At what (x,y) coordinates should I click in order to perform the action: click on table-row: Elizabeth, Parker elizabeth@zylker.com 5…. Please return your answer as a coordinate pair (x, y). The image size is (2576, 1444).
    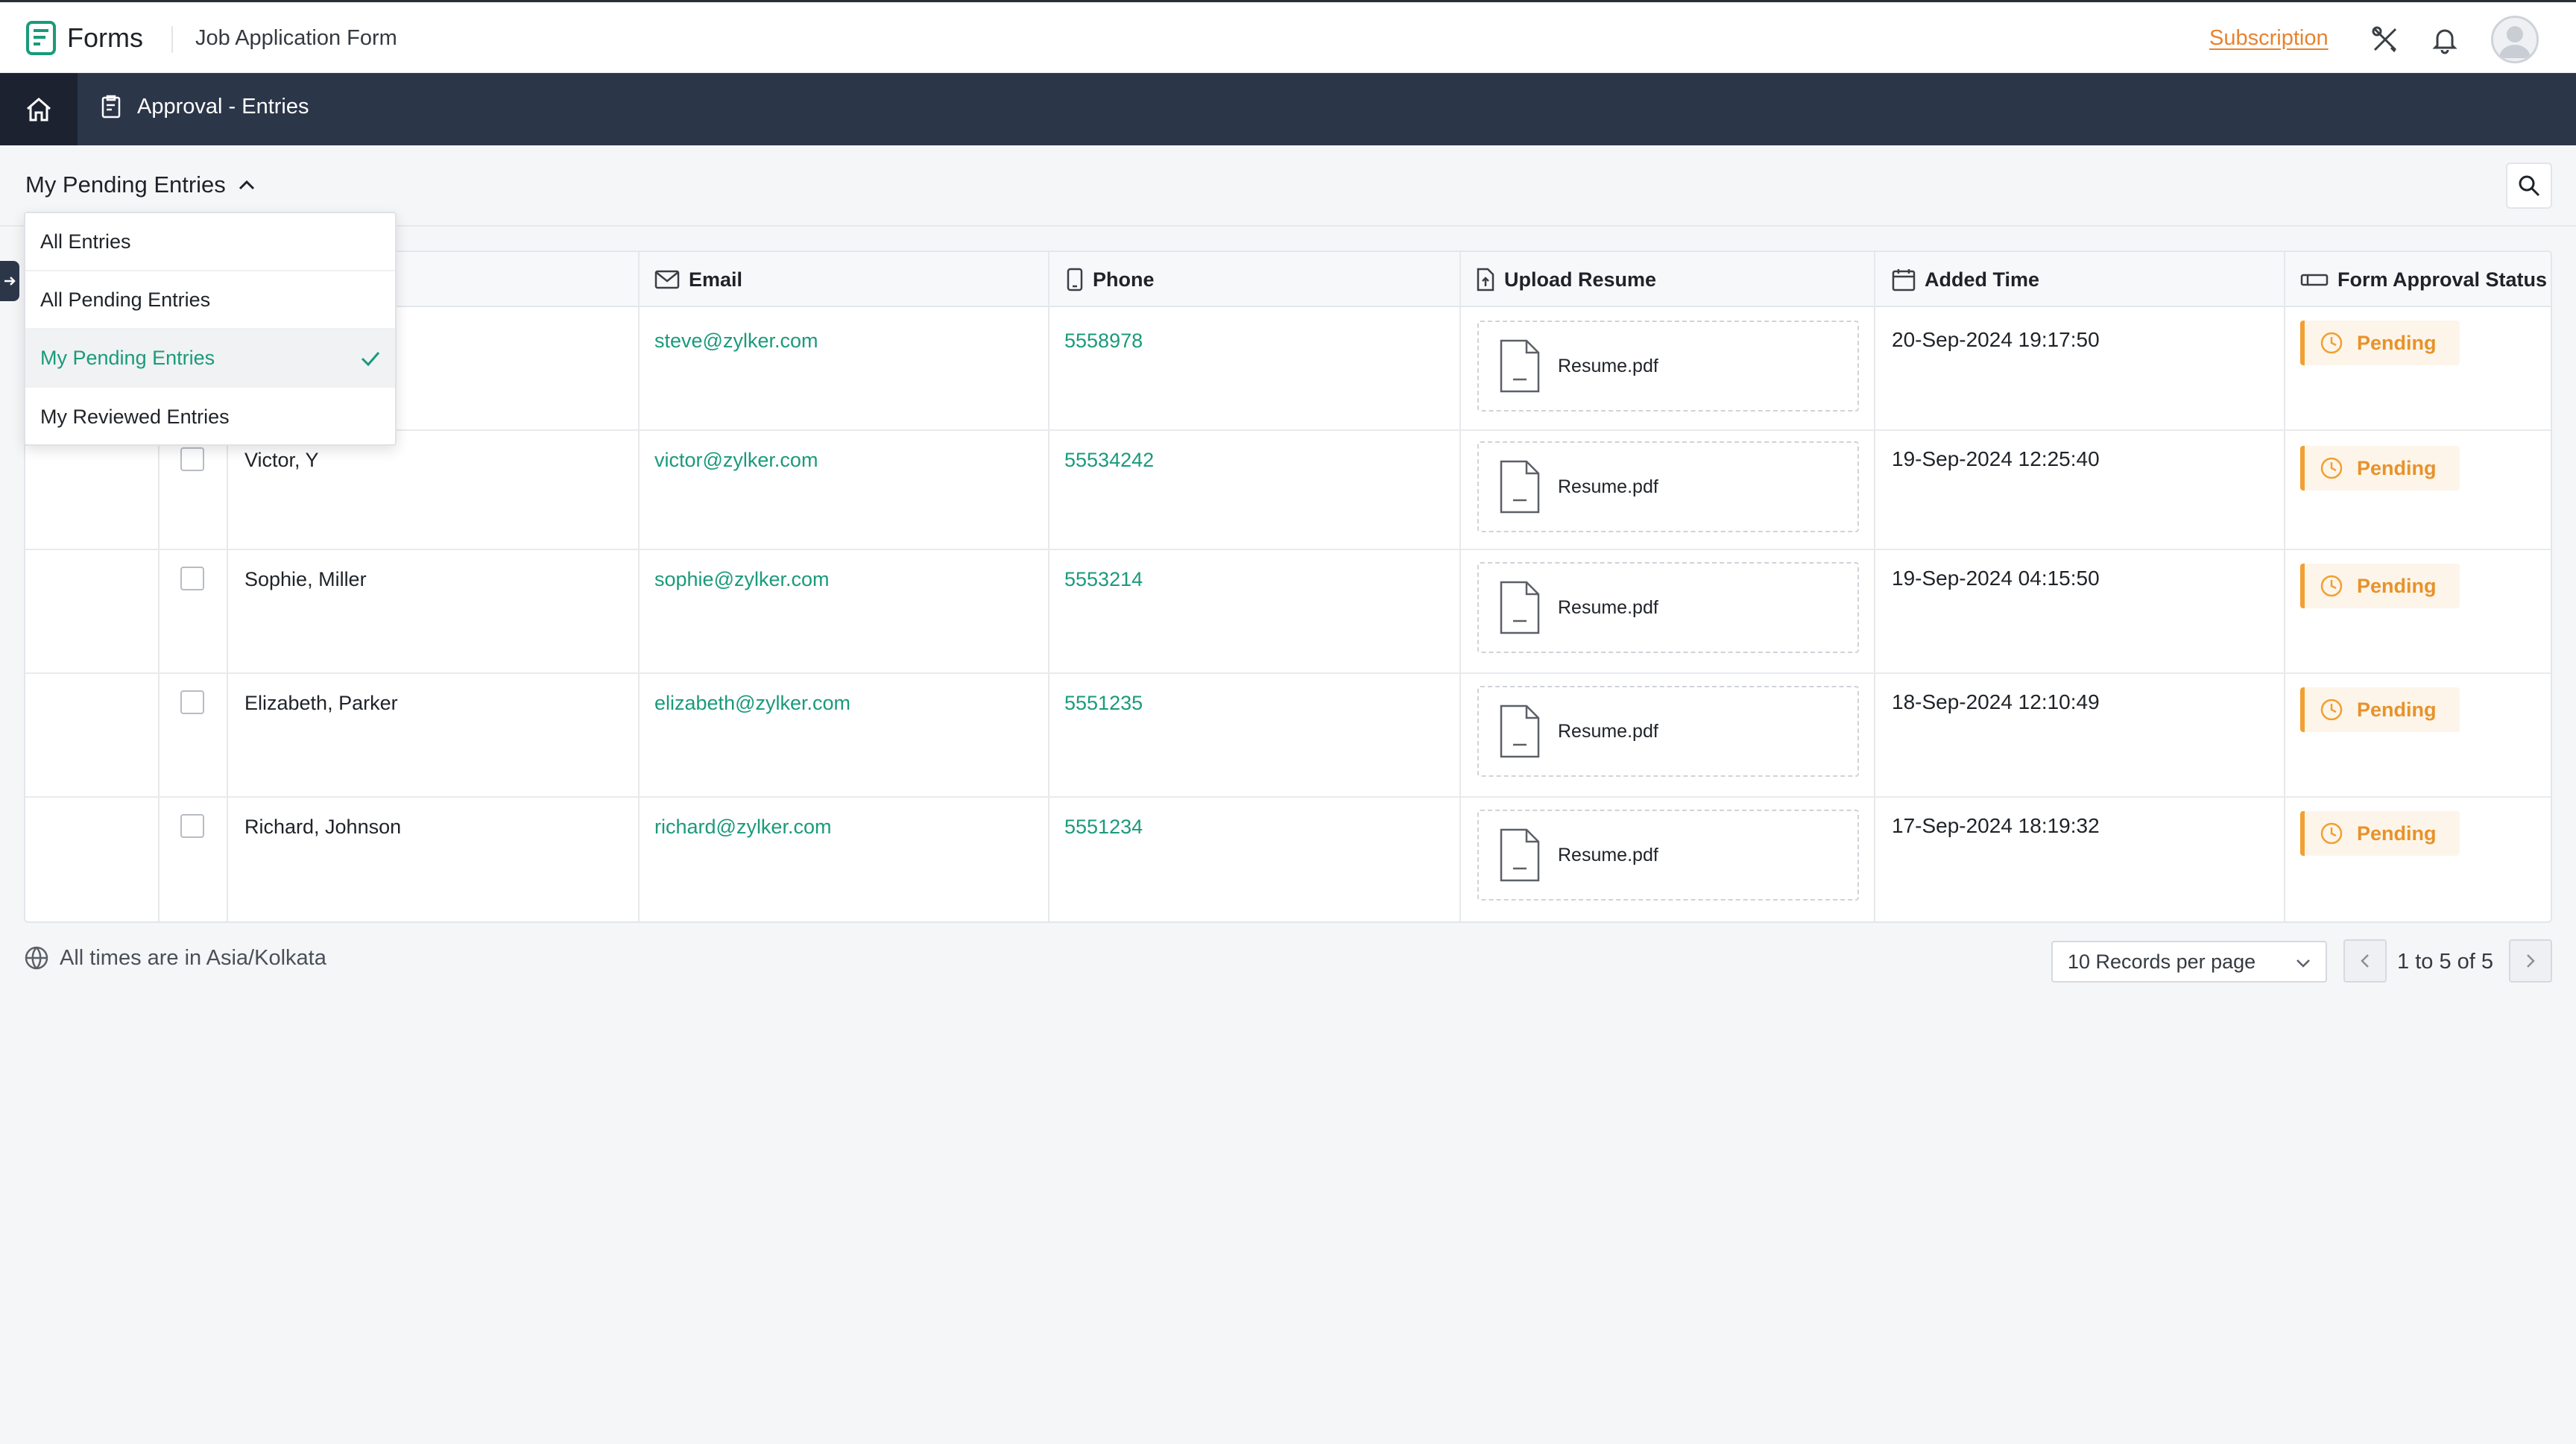
    Looking at the image, I should click on (1288, 736).